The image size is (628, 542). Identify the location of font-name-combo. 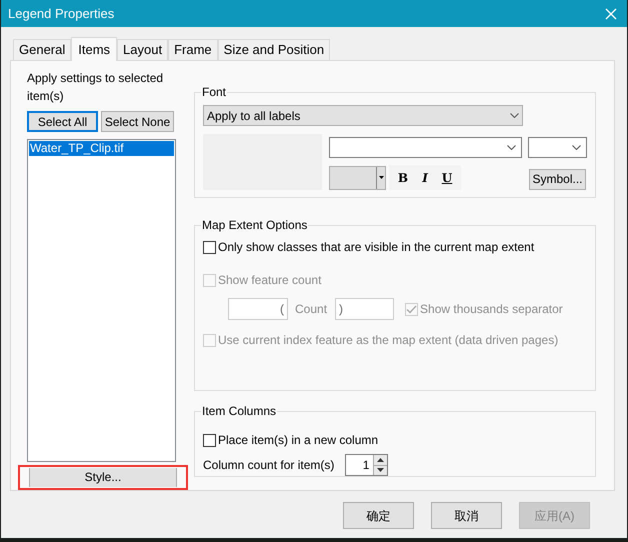
(425, 147).